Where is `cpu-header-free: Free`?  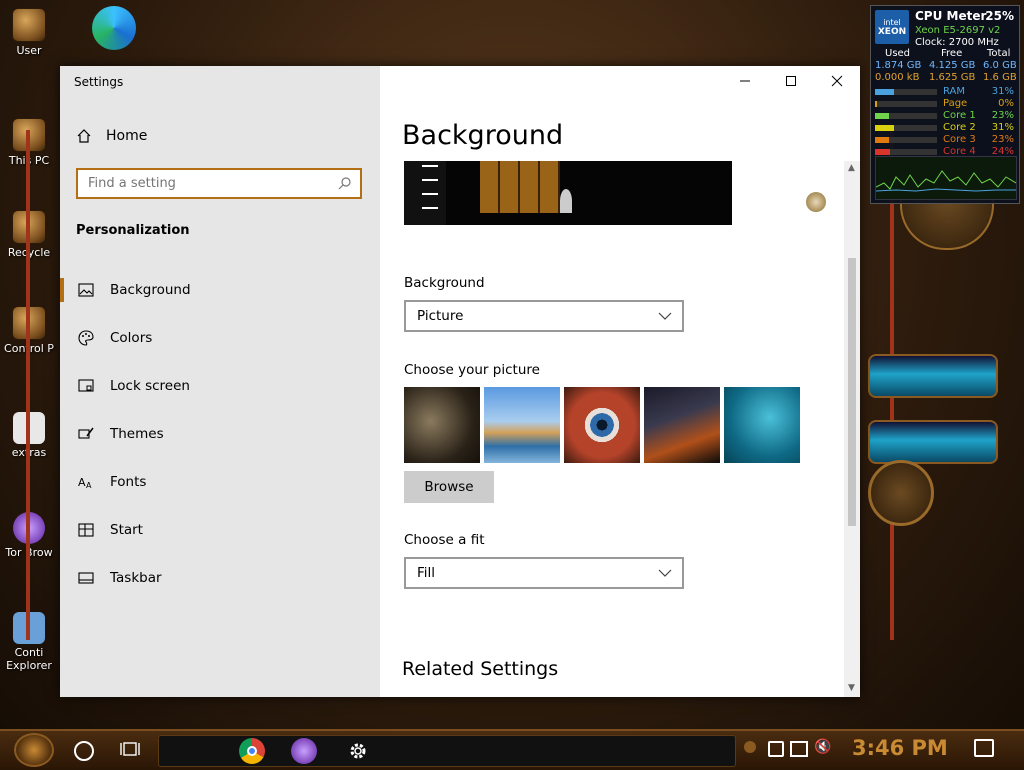
cpu-header-free: Free is located at coordinates (952, 53).